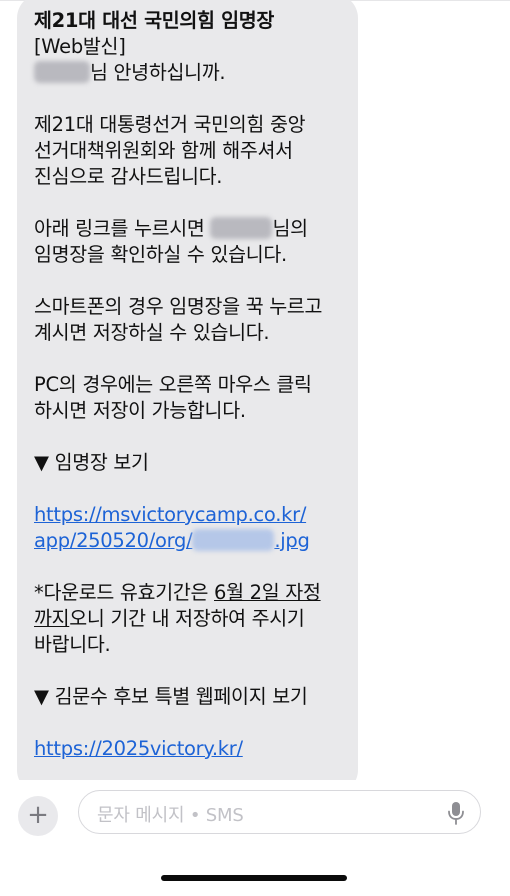 Image resolution: width=510 pixels, height=896 pixels. I want to click on para2-line: 임명장을 확인하실 수 있습니다., so click(160, 254).